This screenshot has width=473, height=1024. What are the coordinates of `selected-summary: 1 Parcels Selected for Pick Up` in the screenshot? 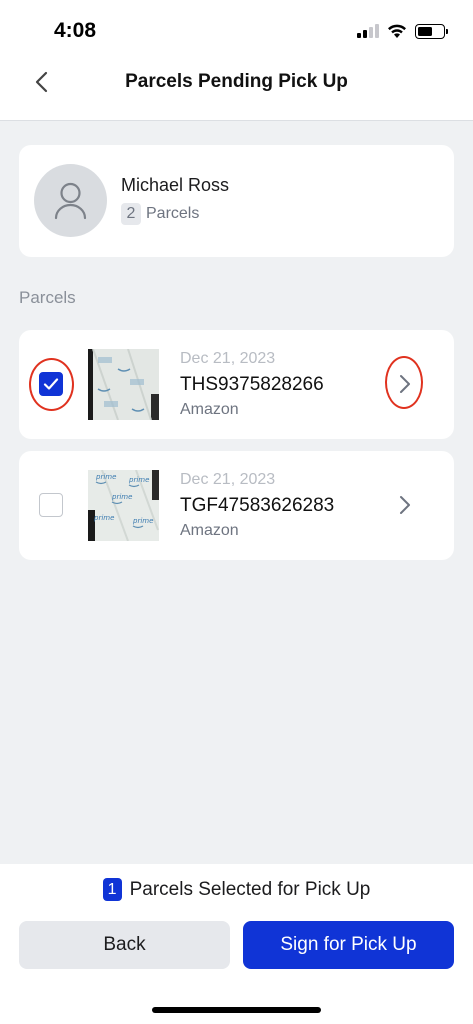 It's located at (236, 889).